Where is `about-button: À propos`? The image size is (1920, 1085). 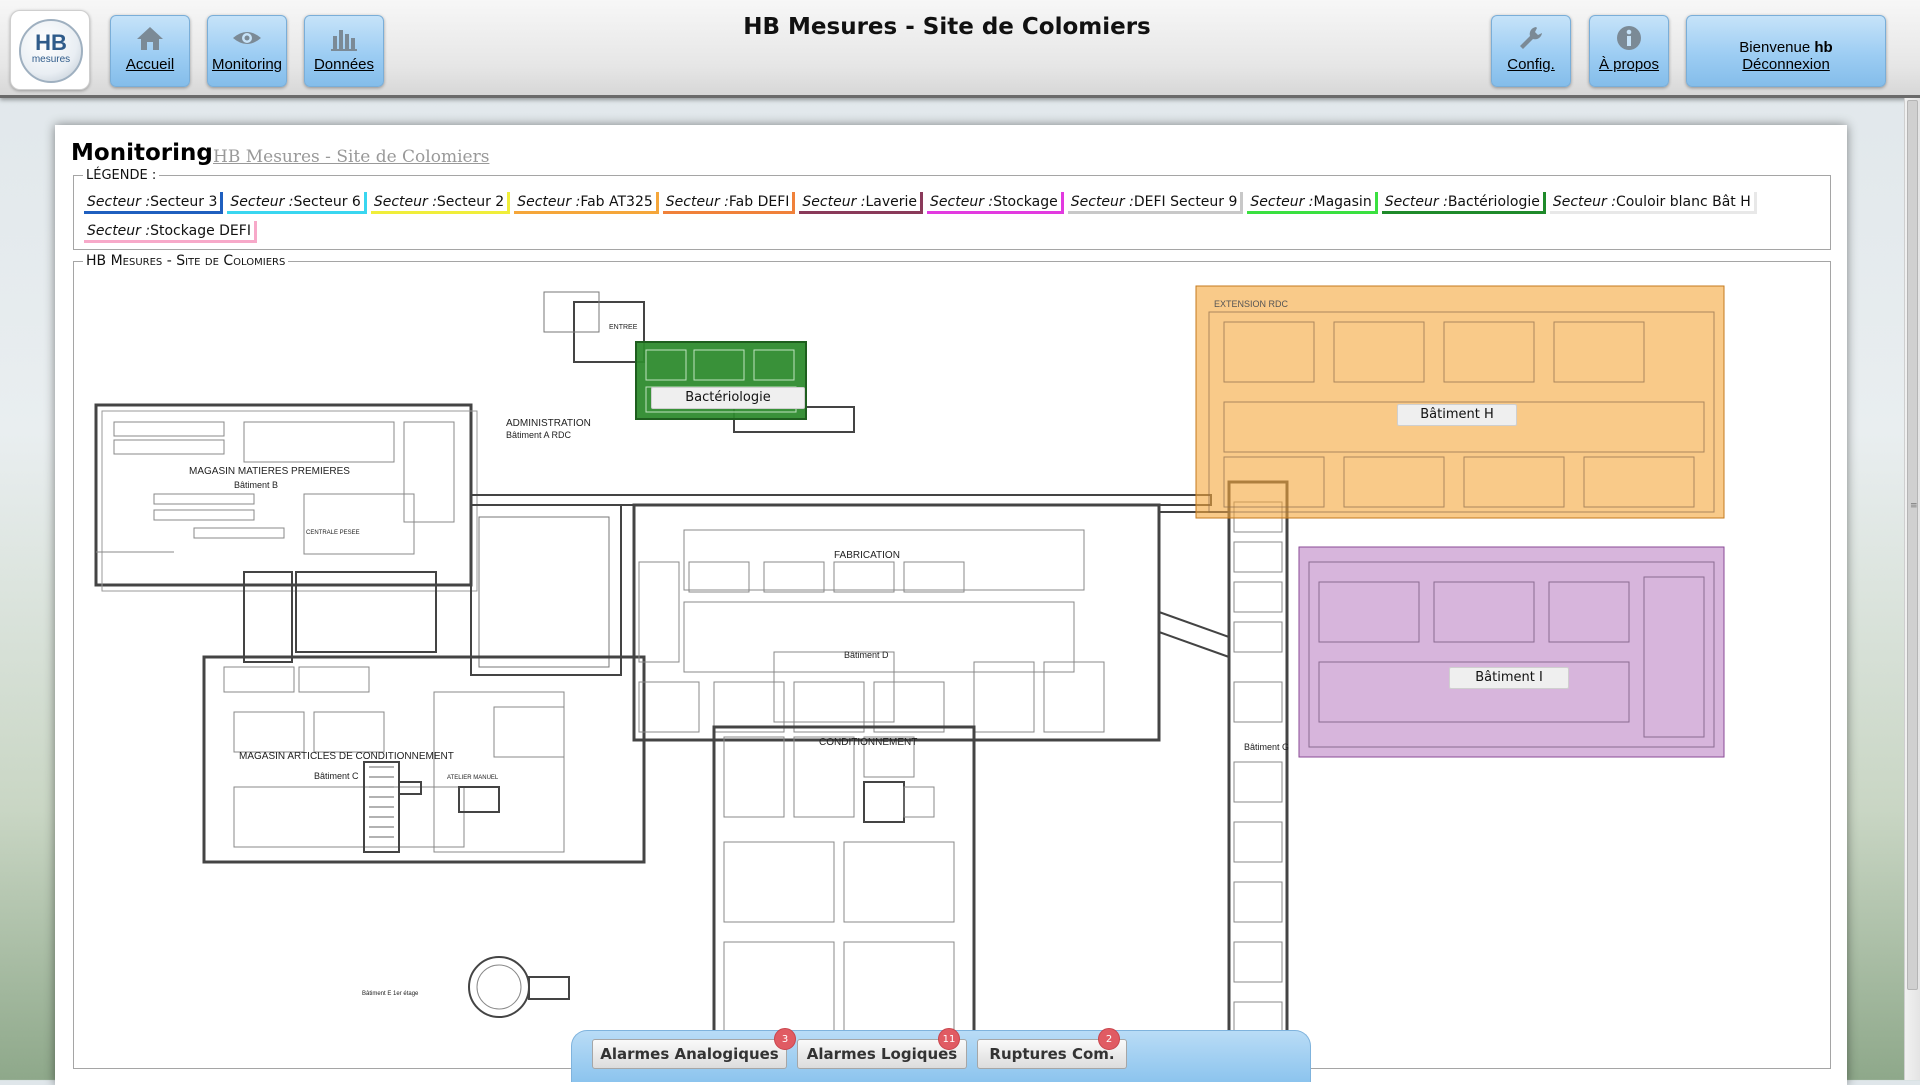 about-button: À propos is located at coordinates (1629, 51).